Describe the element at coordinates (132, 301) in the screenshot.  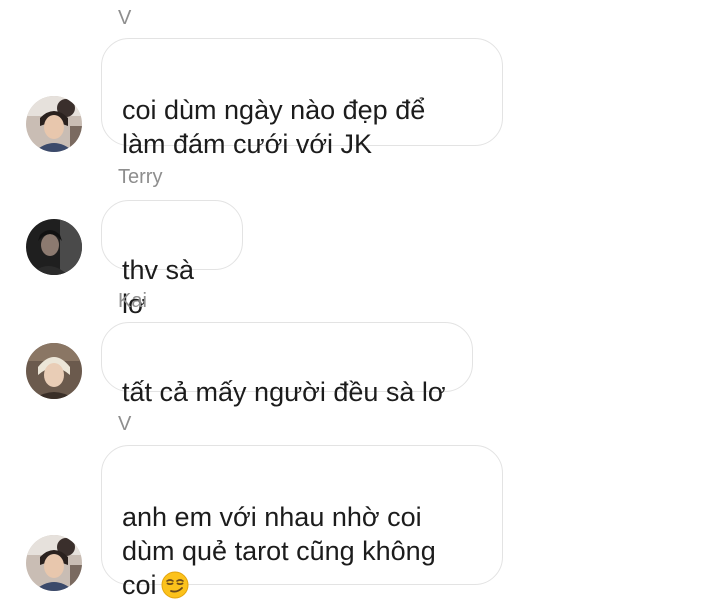
I see `sender-name: Kai` at that location.